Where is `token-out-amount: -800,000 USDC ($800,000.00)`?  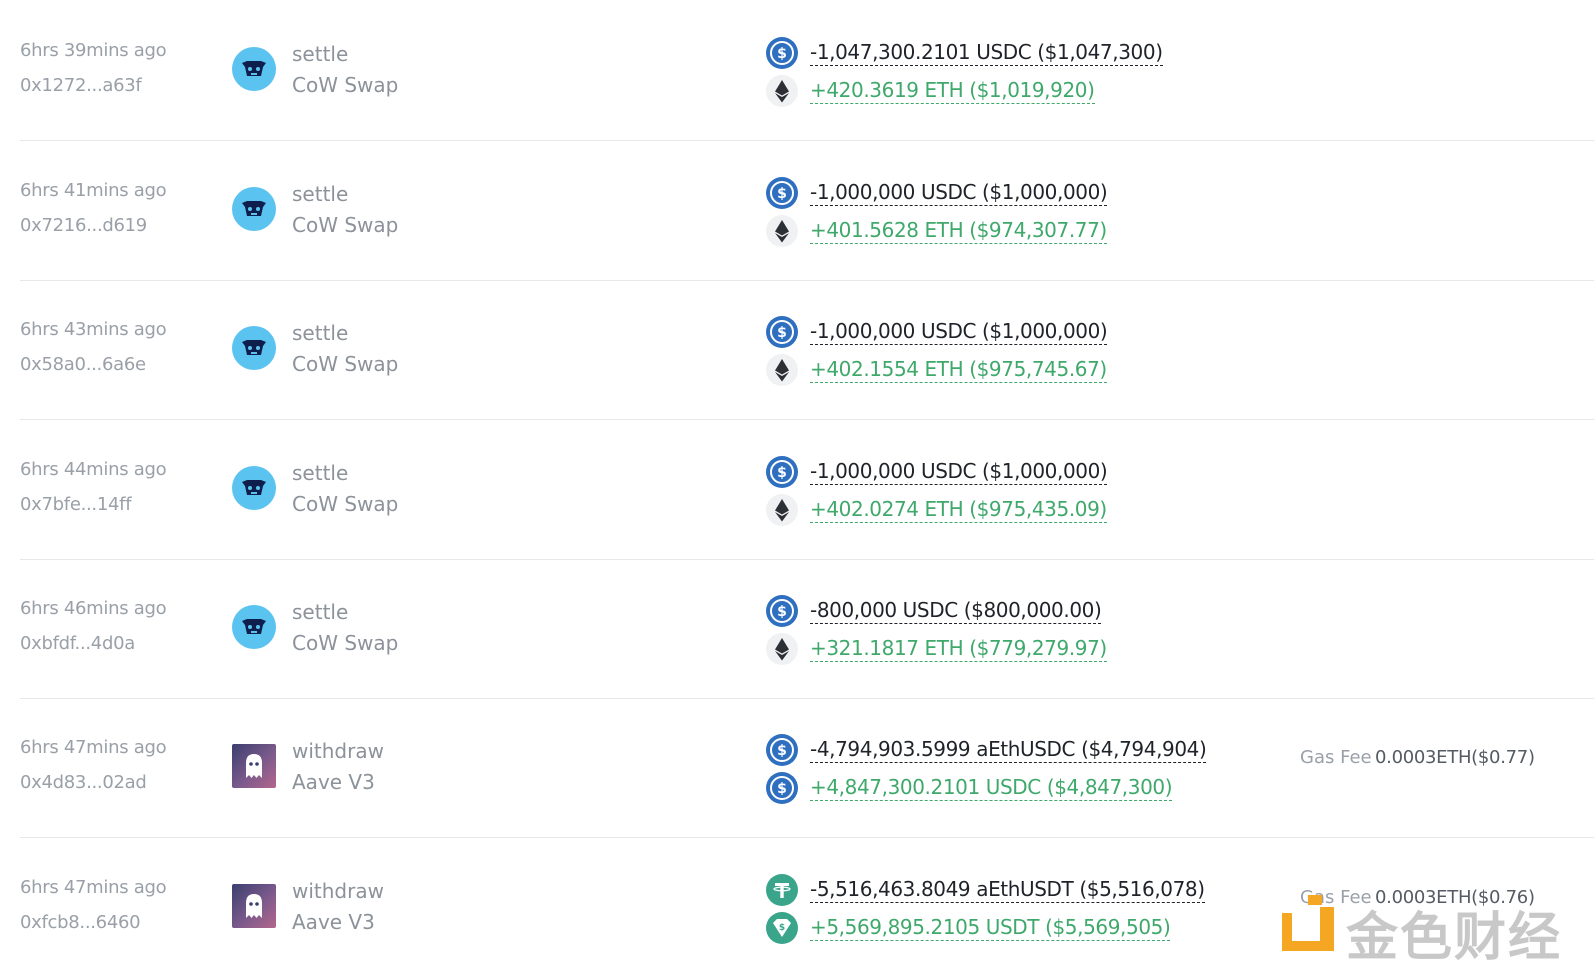
token-out-amount: -800,000 USDC ($800,000.00) is located at coordinates (956, 611).